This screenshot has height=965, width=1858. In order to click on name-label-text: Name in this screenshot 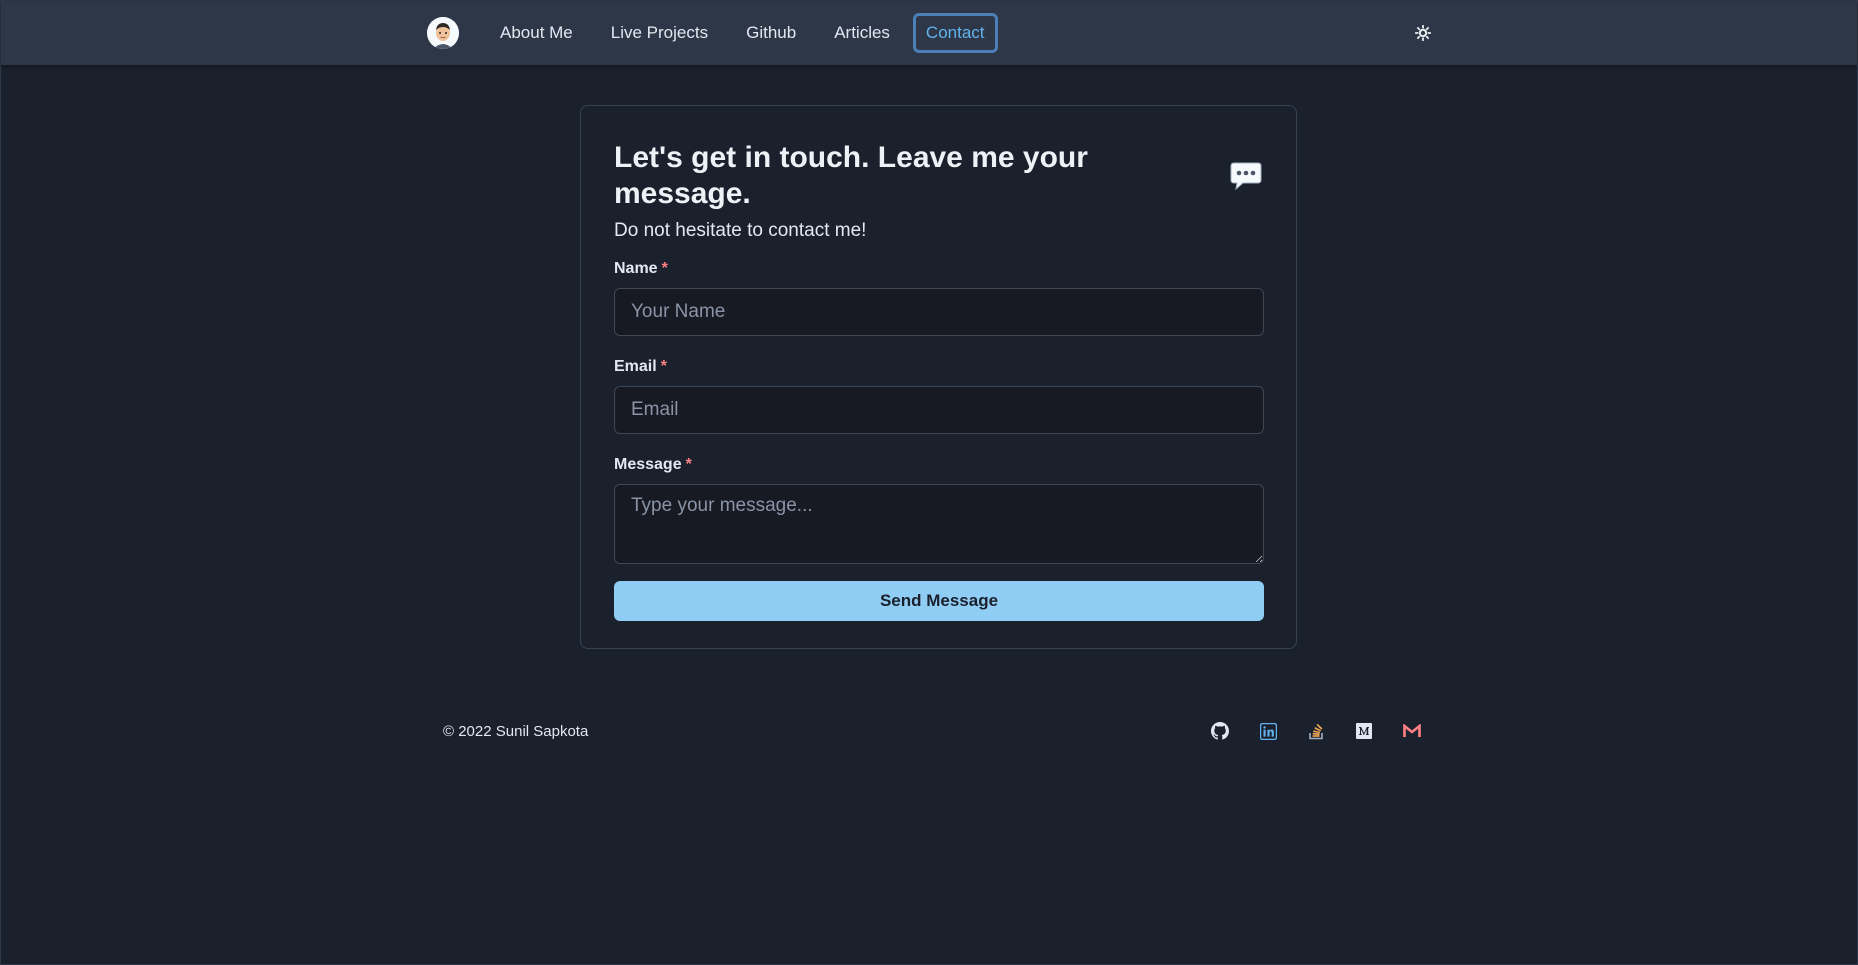, I will do `click(636, 268)`.